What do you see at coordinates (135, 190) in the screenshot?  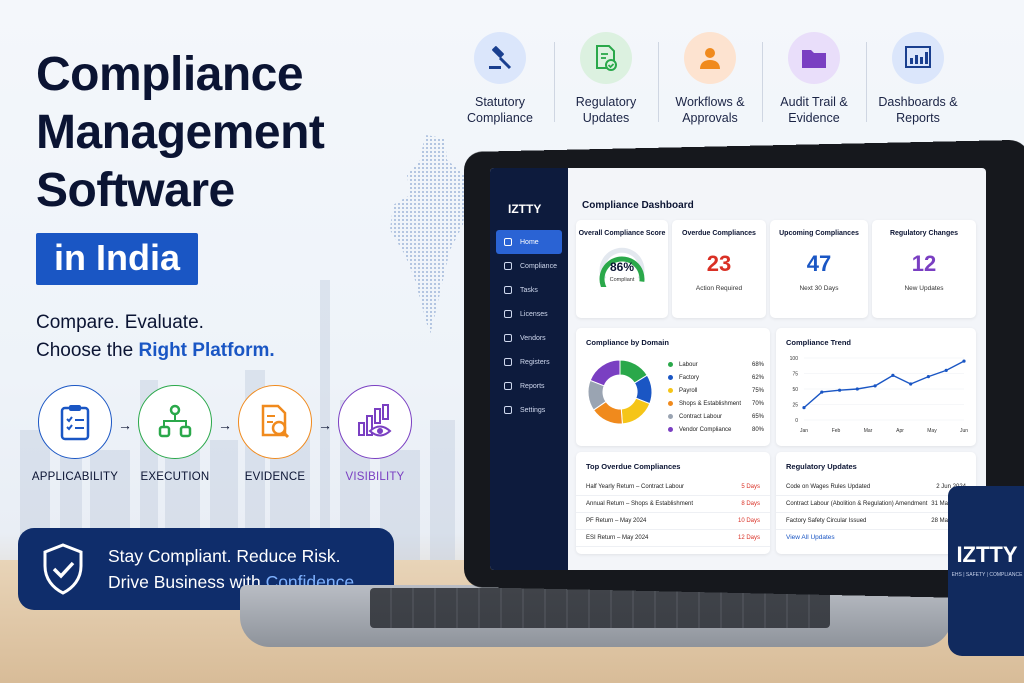 I see `headline-line-3: Software` at bounding box center [135, 190].